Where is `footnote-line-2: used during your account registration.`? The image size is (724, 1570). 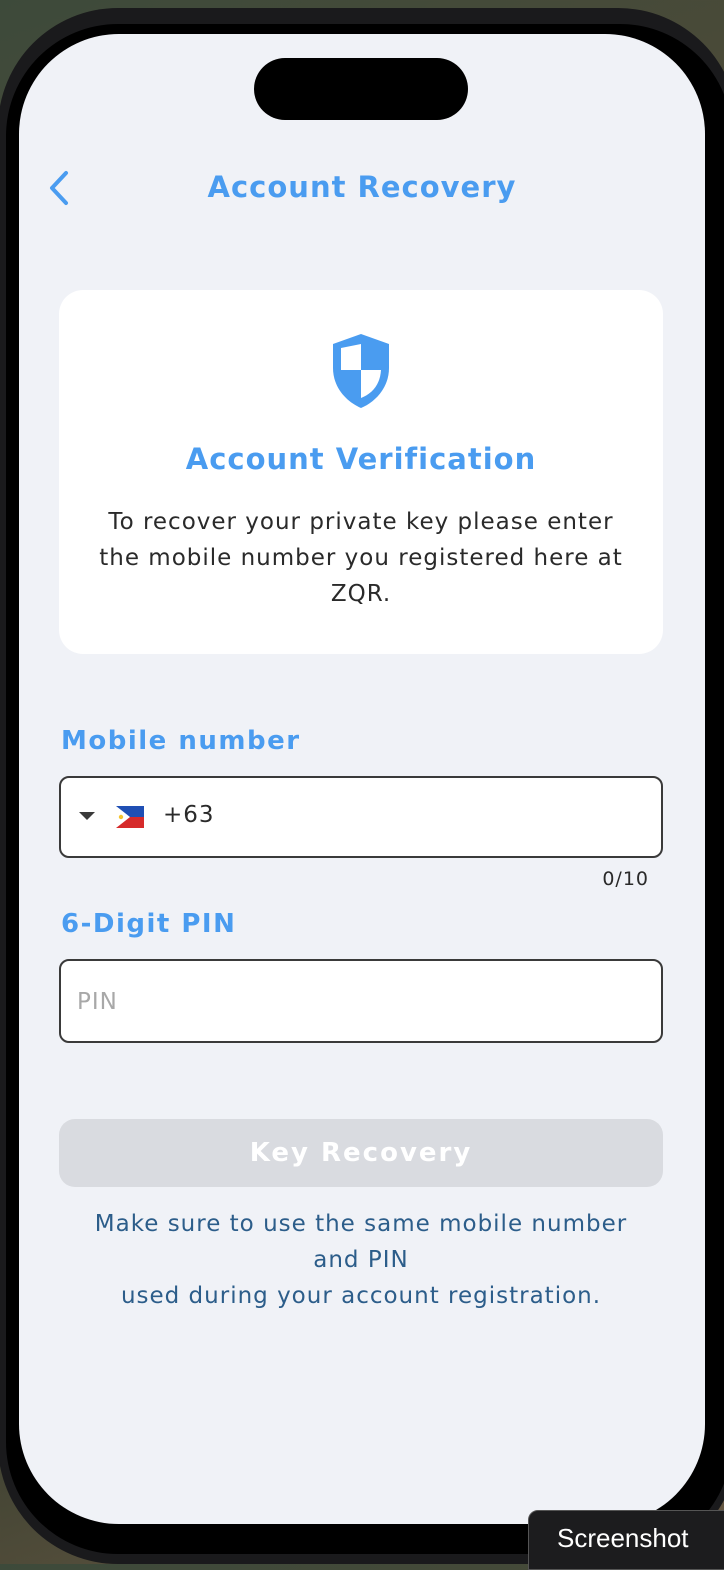 footnote-line-2: used during your account registration. is located at coordinates (361, 1296).